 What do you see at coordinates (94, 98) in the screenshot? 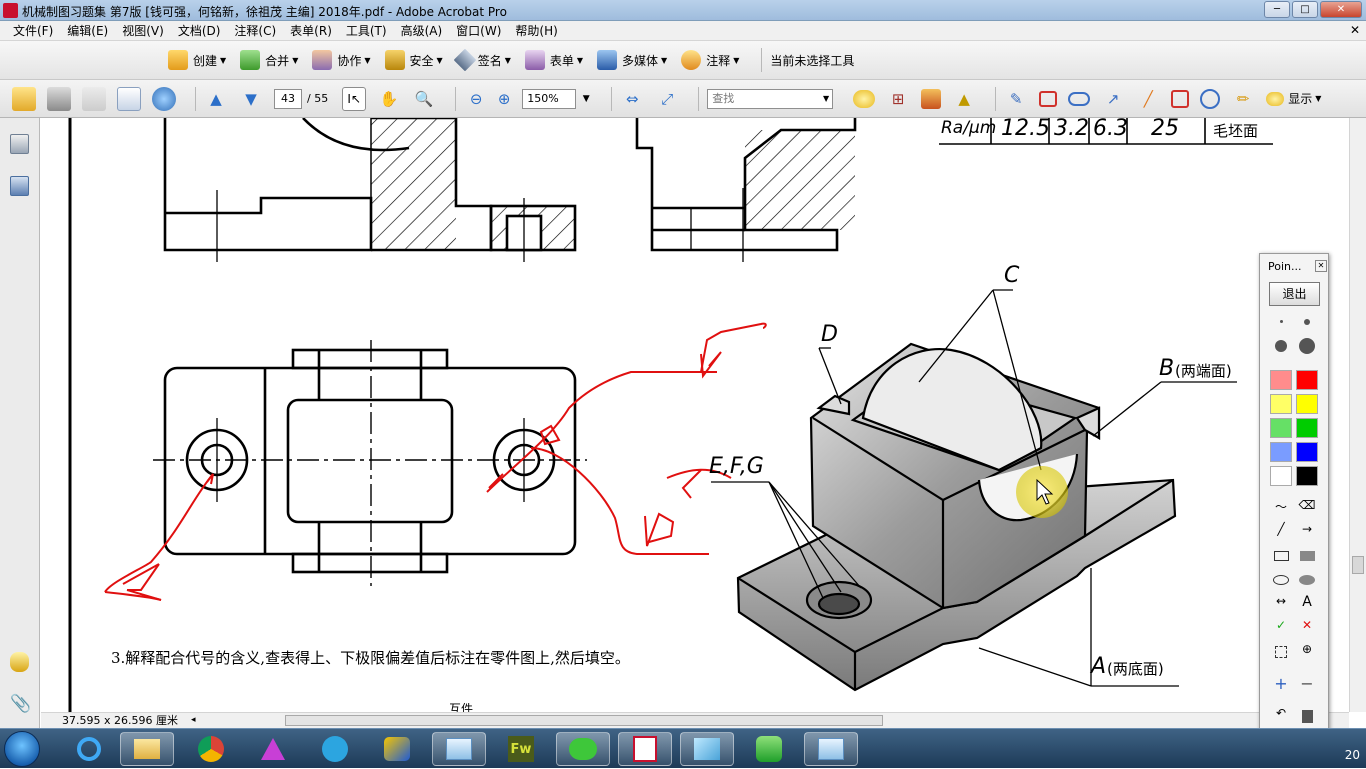
I see `save-icon` at bounding box center [94, 98].